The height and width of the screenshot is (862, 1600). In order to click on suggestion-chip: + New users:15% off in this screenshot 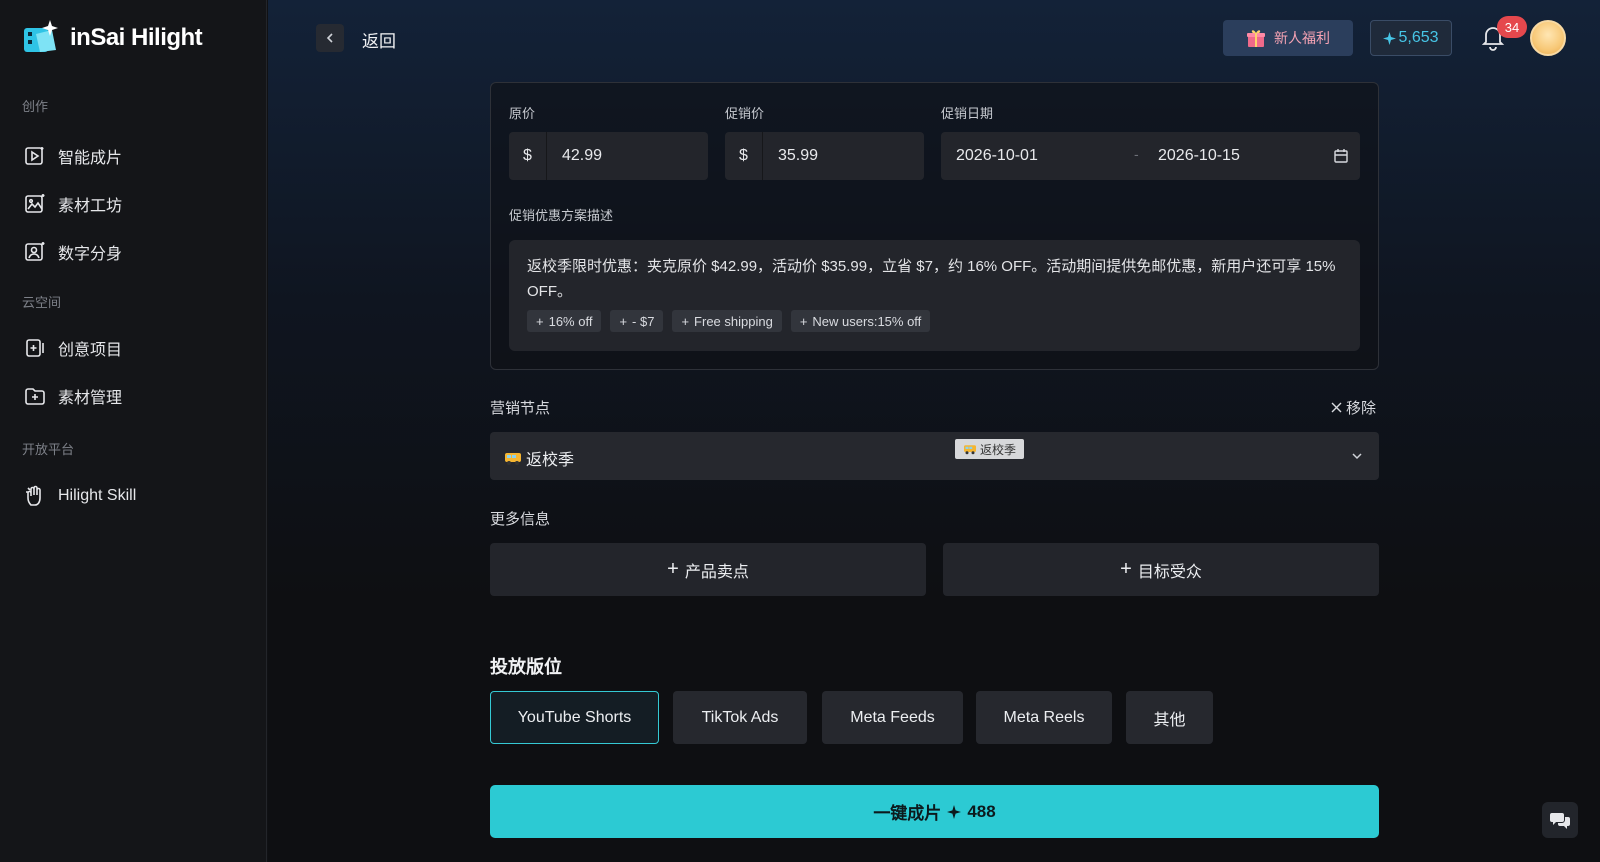, I will do `click(860, 321)`.